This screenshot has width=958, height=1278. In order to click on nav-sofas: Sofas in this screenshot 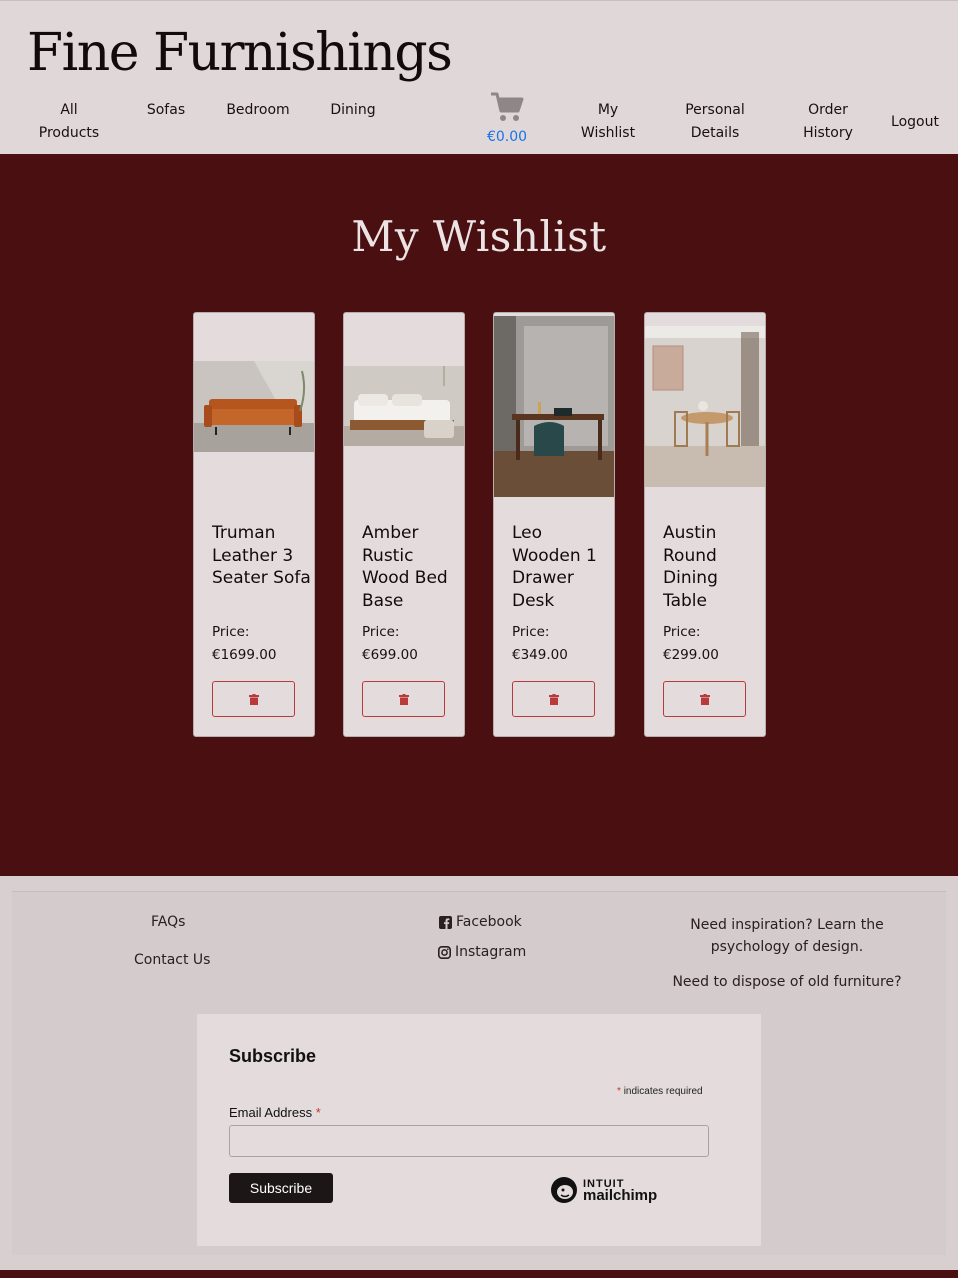, I will do `click(166, 110)`.